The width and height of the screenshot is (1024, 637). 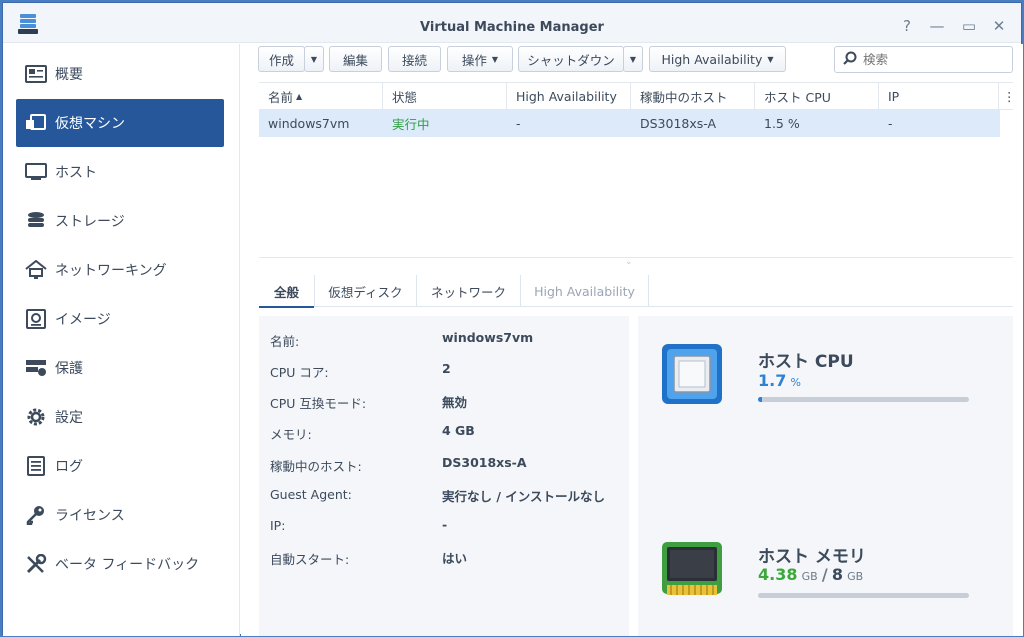 I want to click on sidebar-item-networking: ネットワーキング, so click(x=120, y=270).